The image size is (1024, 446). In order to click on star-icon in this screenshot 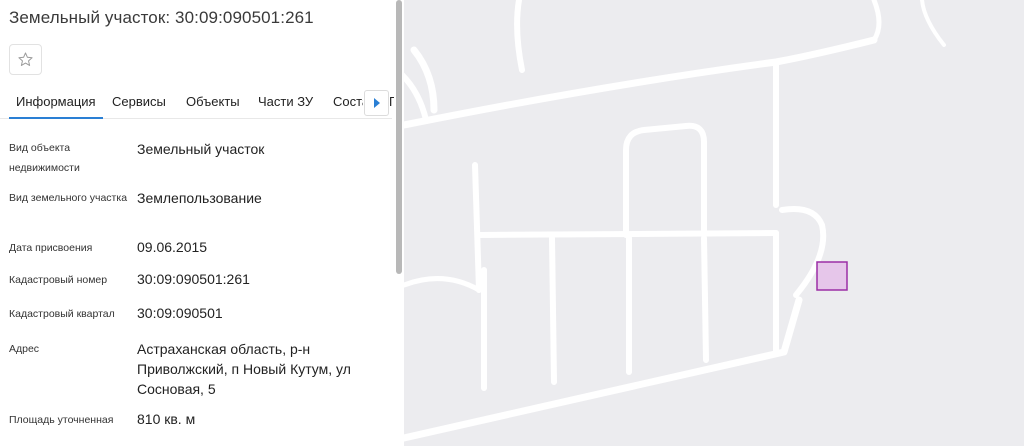, I will do `click(25, 59)`.